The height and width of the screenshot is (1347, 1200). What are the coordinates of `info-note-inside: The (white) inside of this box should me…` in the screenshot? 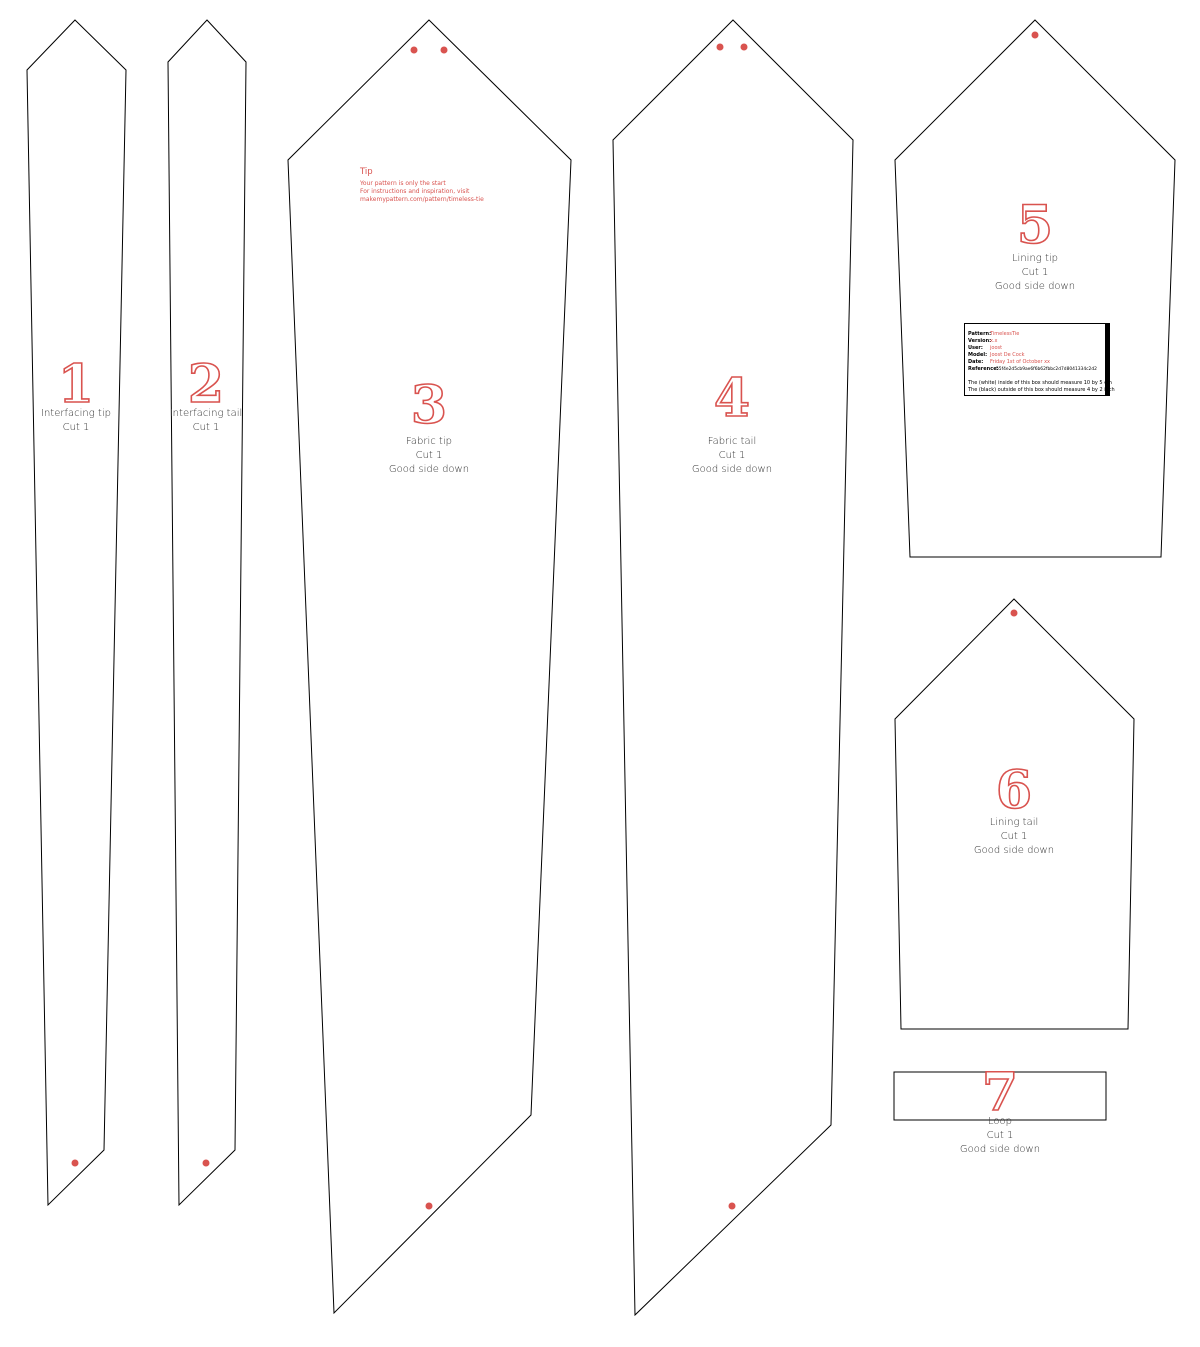 It's located at (1039, 383).